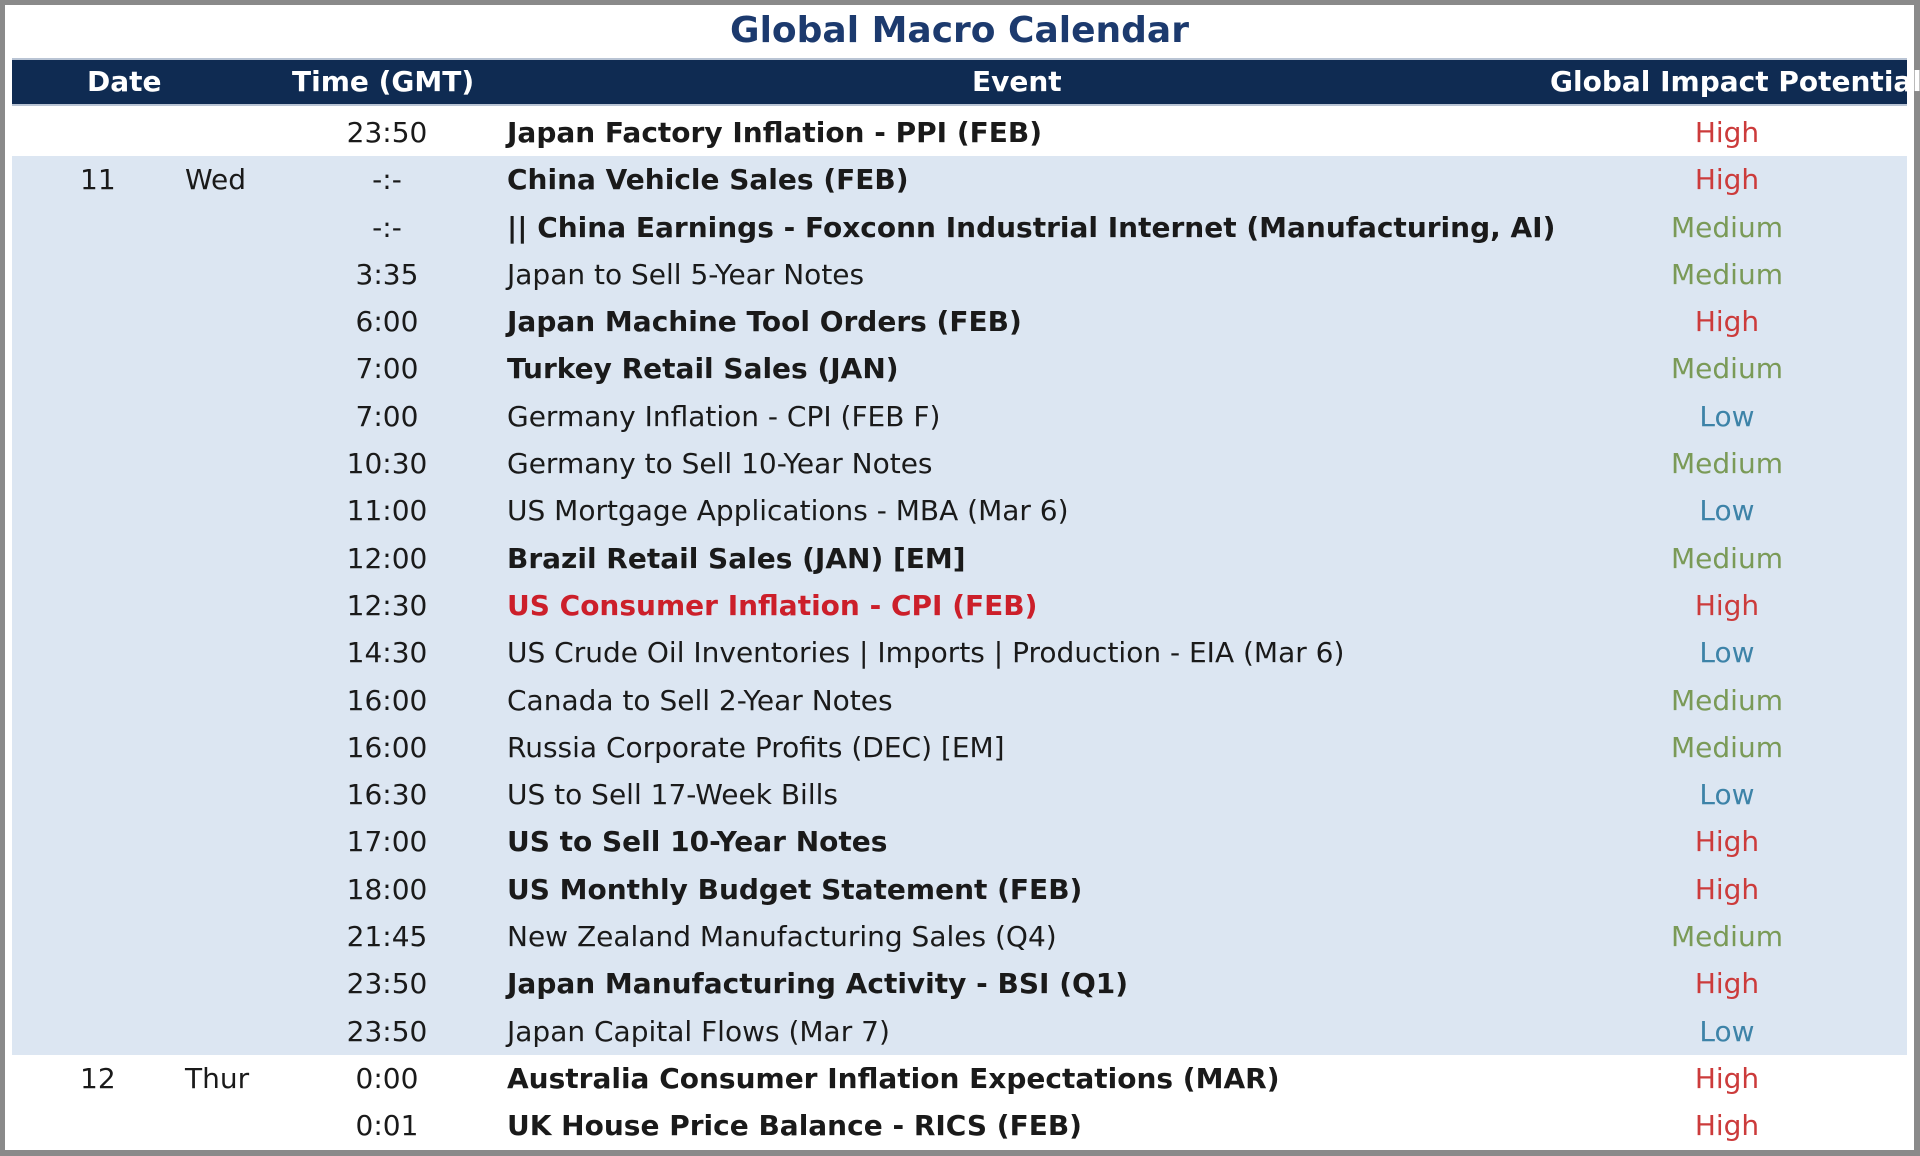 The height and width of the screenshot is (1156, 1920). What do you see at coordinates (124, 81) in the screenshot?
I see `header-date: Date` at bounding box center [124, 81].